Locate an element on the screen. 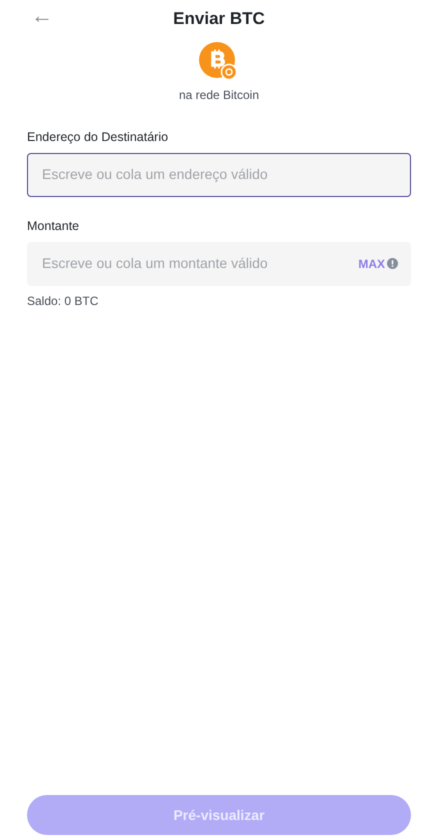  input-field: Escreve ou cola um endereço válido is located at coordinates (219, 174).